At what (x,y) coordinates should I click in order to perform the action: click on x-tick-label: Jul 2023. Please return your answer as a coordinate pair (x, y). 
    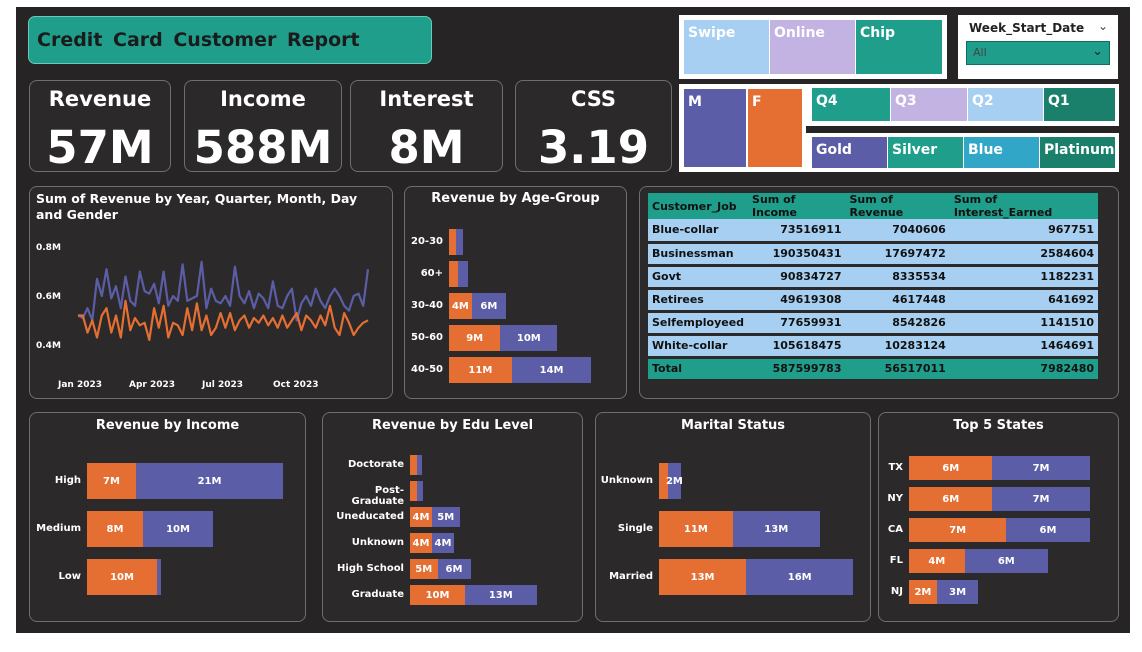
    Looking at the image, I should click on (222, 385).